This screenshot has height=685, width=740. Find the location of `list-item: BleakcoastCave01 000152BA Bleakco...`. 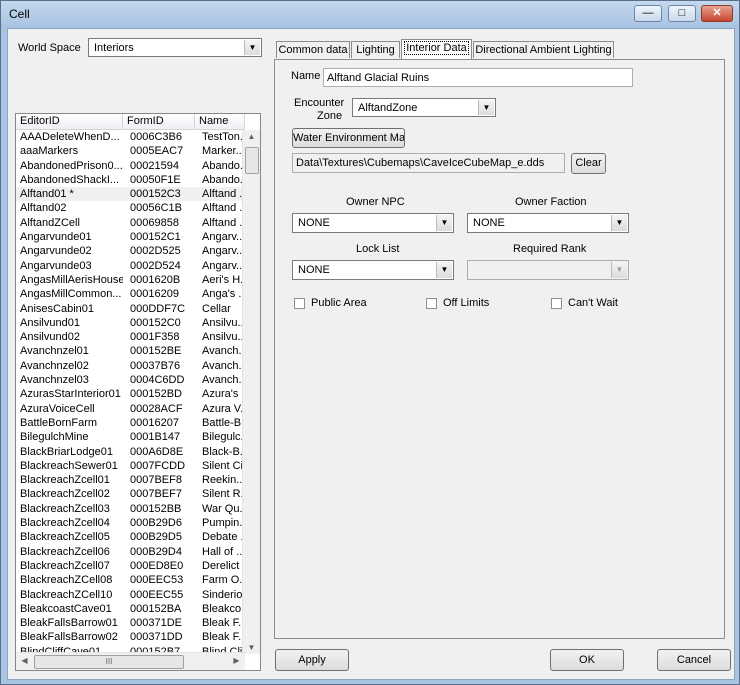

list-item: BleakcoastCave01 000152BA Bleakco... is located at coordinates (130, 609).